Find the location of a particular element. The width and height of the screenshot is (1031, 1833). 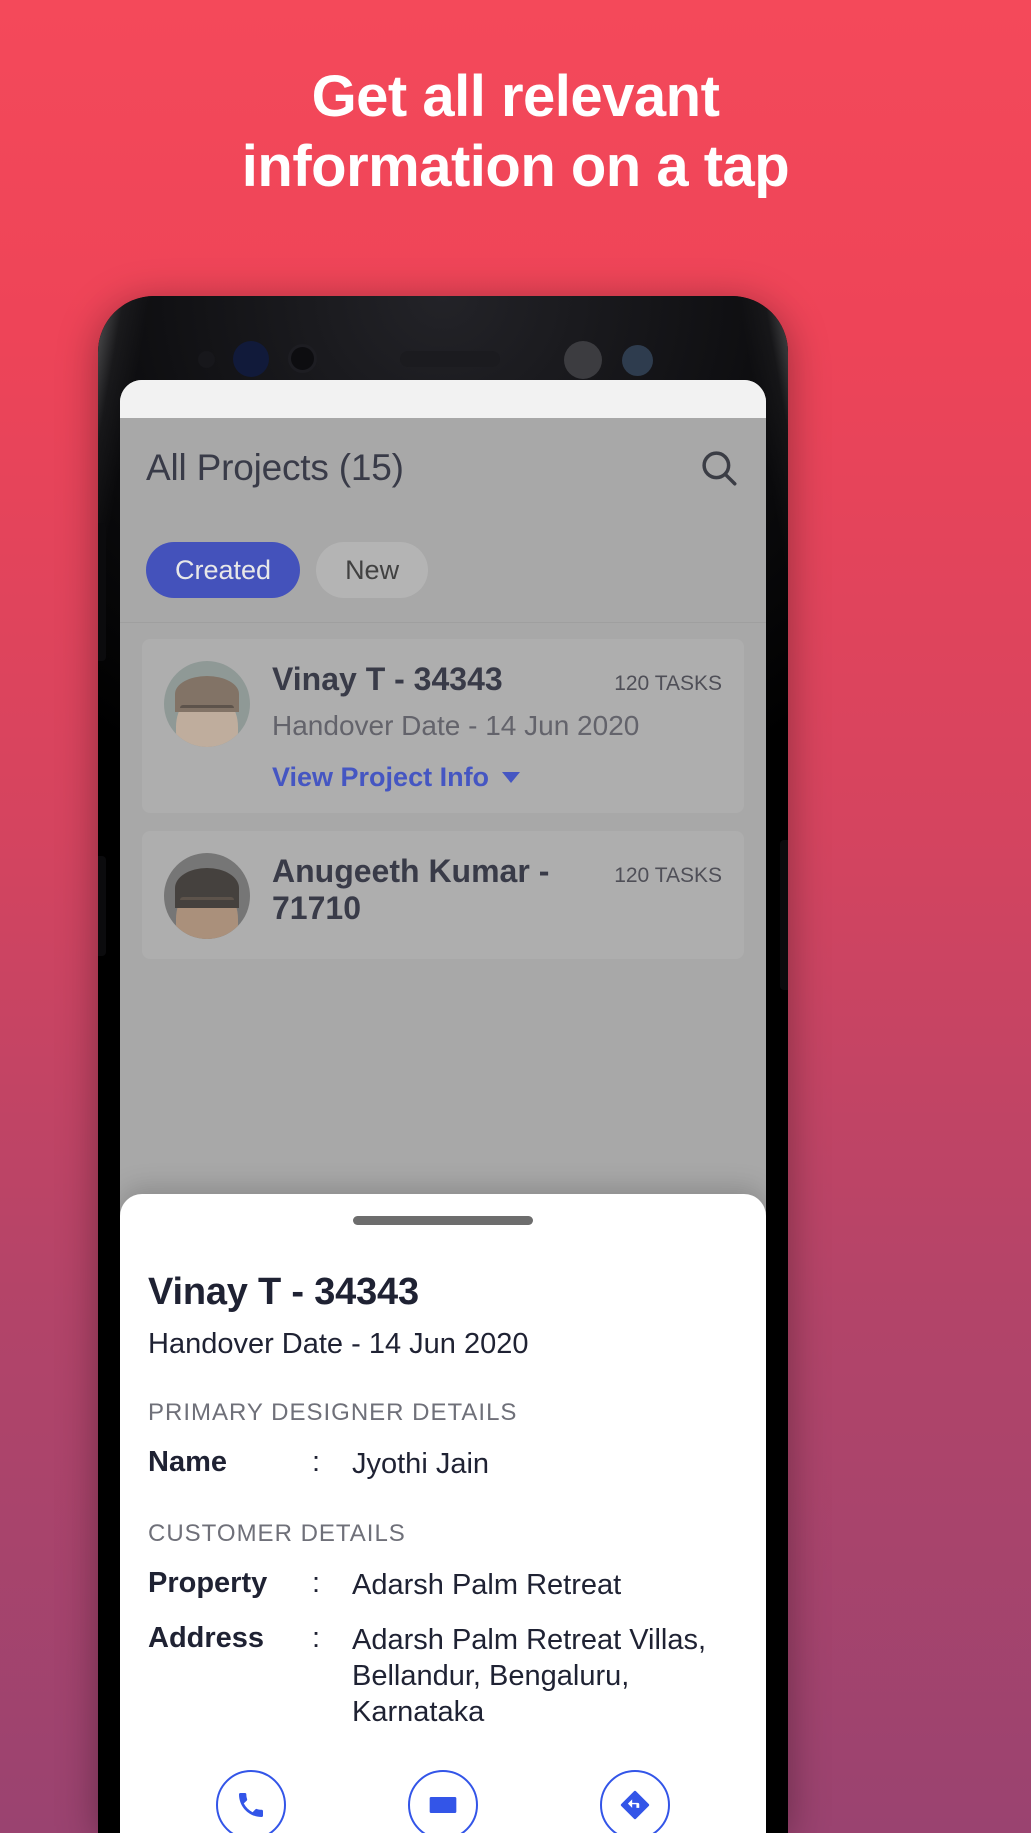

phone-icon is located at coordinates (251, 1801).